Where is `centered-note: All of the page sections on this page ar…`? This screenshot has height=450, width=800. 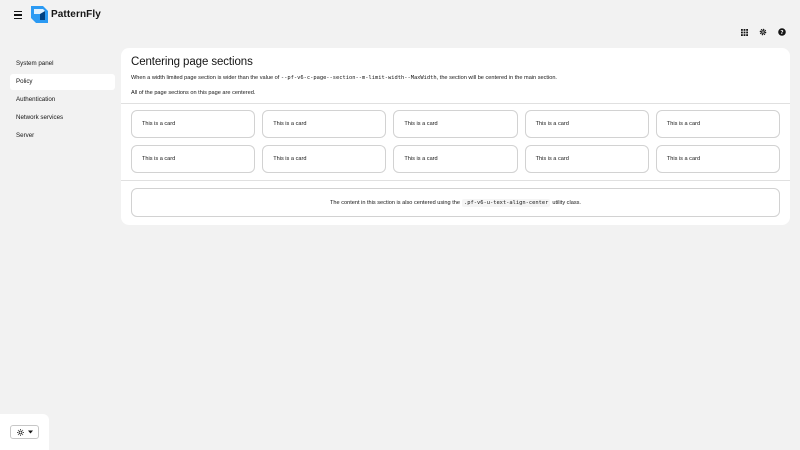 centered-note: All of the page sections on this page ar… is located at coordinates (193, 93).